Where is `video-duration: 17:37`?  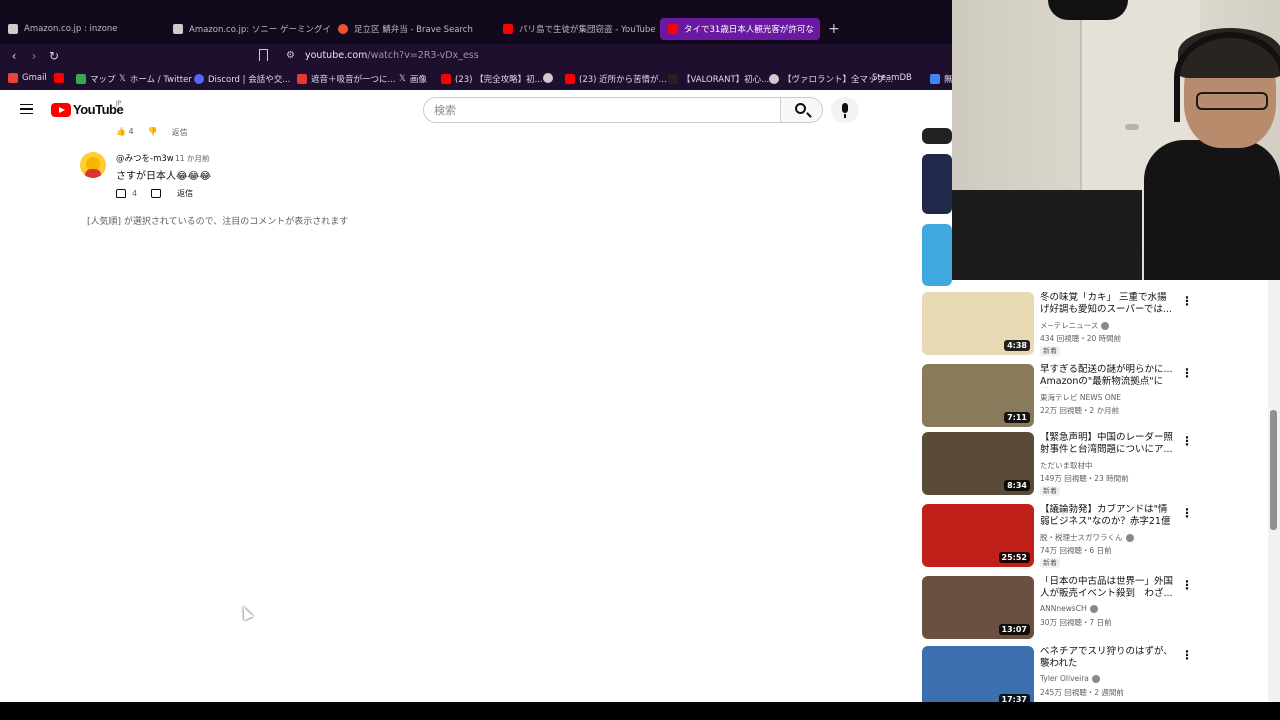
video-duration: 17:37 is located at coordinates (1014, 698).